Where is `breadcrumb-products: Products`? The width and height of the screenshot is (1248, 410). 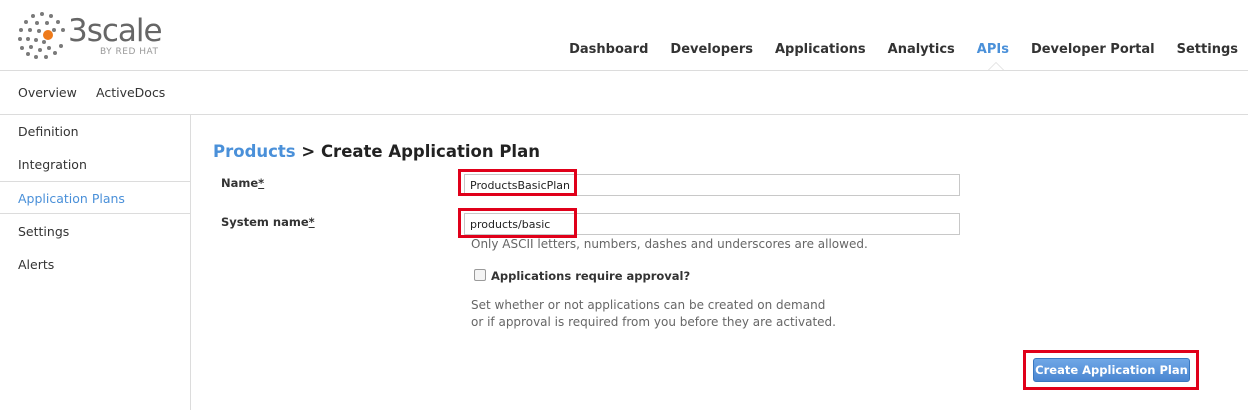
breadcrumb-products: Products is located at coordinates (254, 151).